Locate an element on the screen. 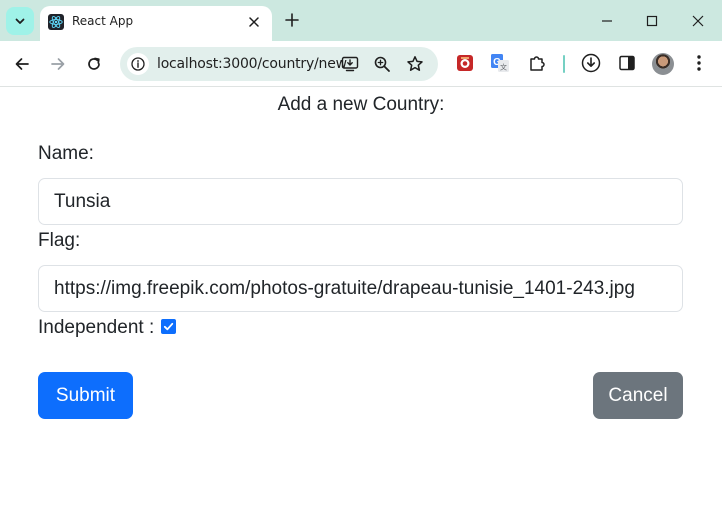 This screenshot has width=722, height=517. translate-button: G 文 is located at coordinates (500, 63).